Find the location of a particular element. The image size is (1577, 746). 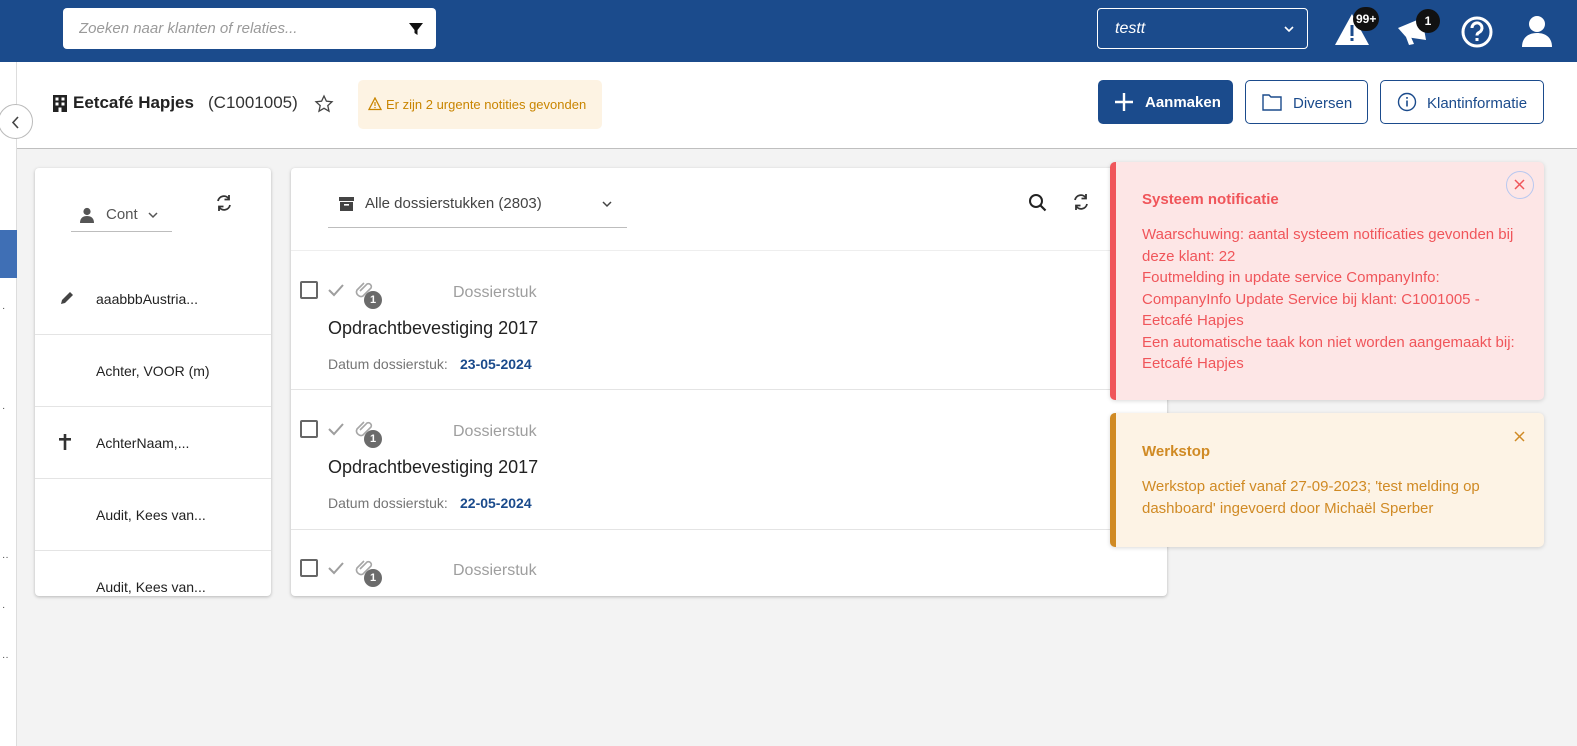

werkstop-title: Werkstop is located at coordinates (1176, 451).